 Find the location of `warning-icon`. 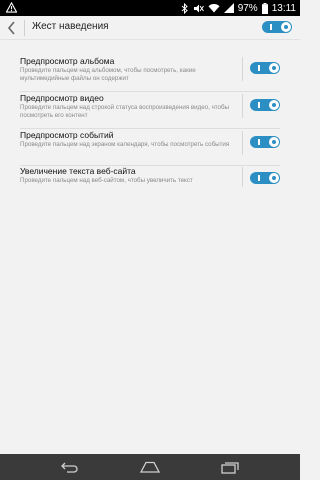

warning-icon is located at coordinates (11, 7).